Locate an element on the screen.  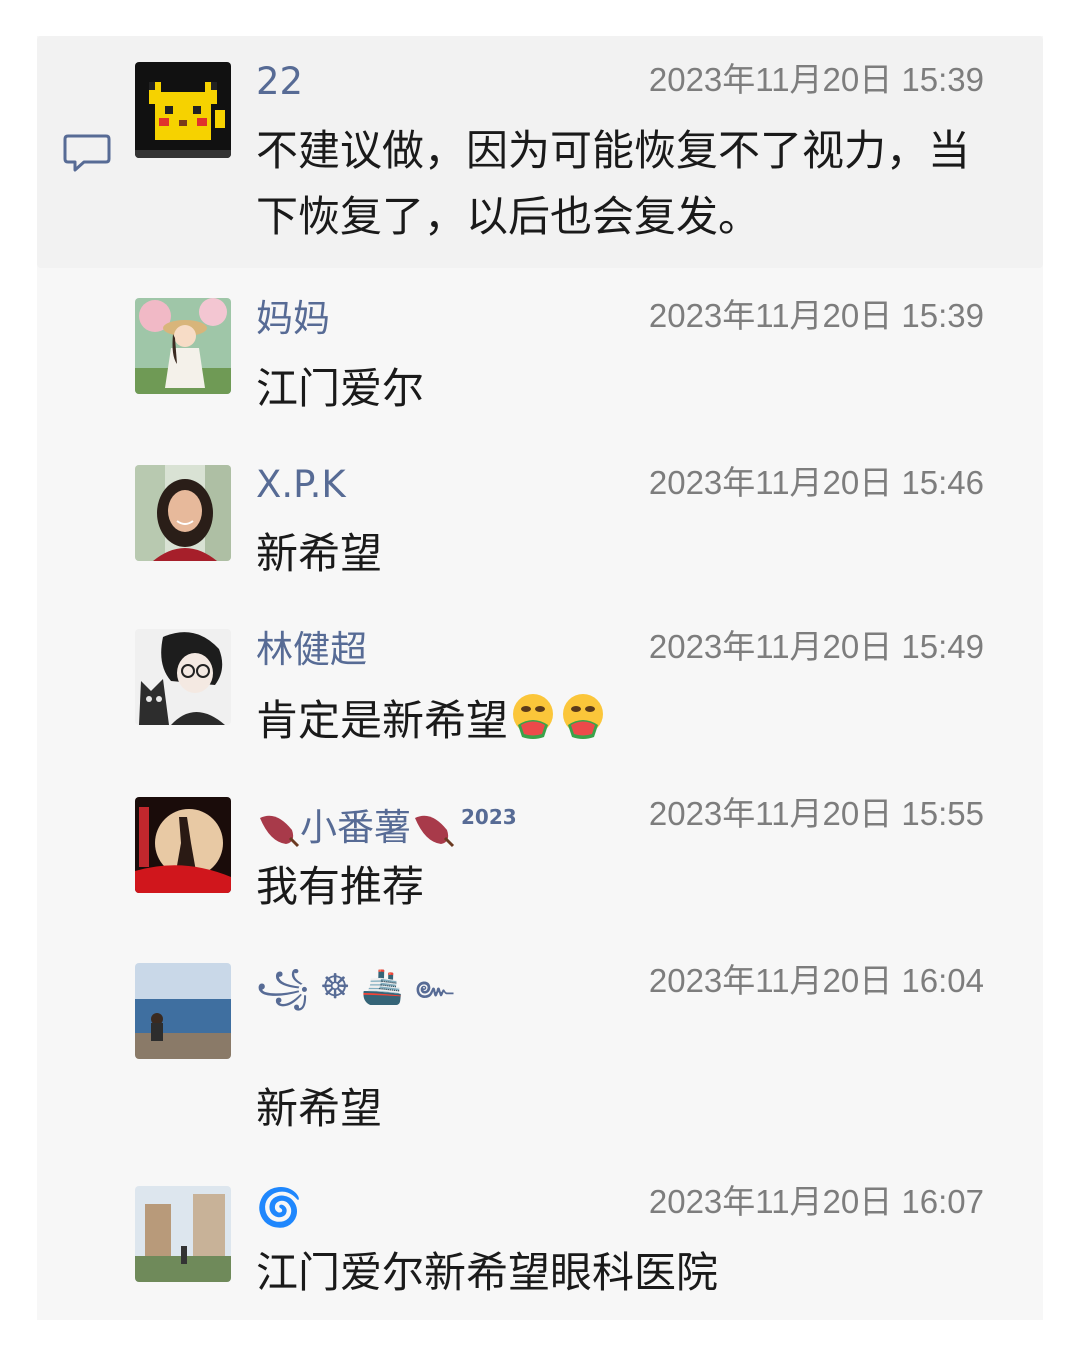
comment-author: 小番薯 2023 is located at coordinates (386, 822).